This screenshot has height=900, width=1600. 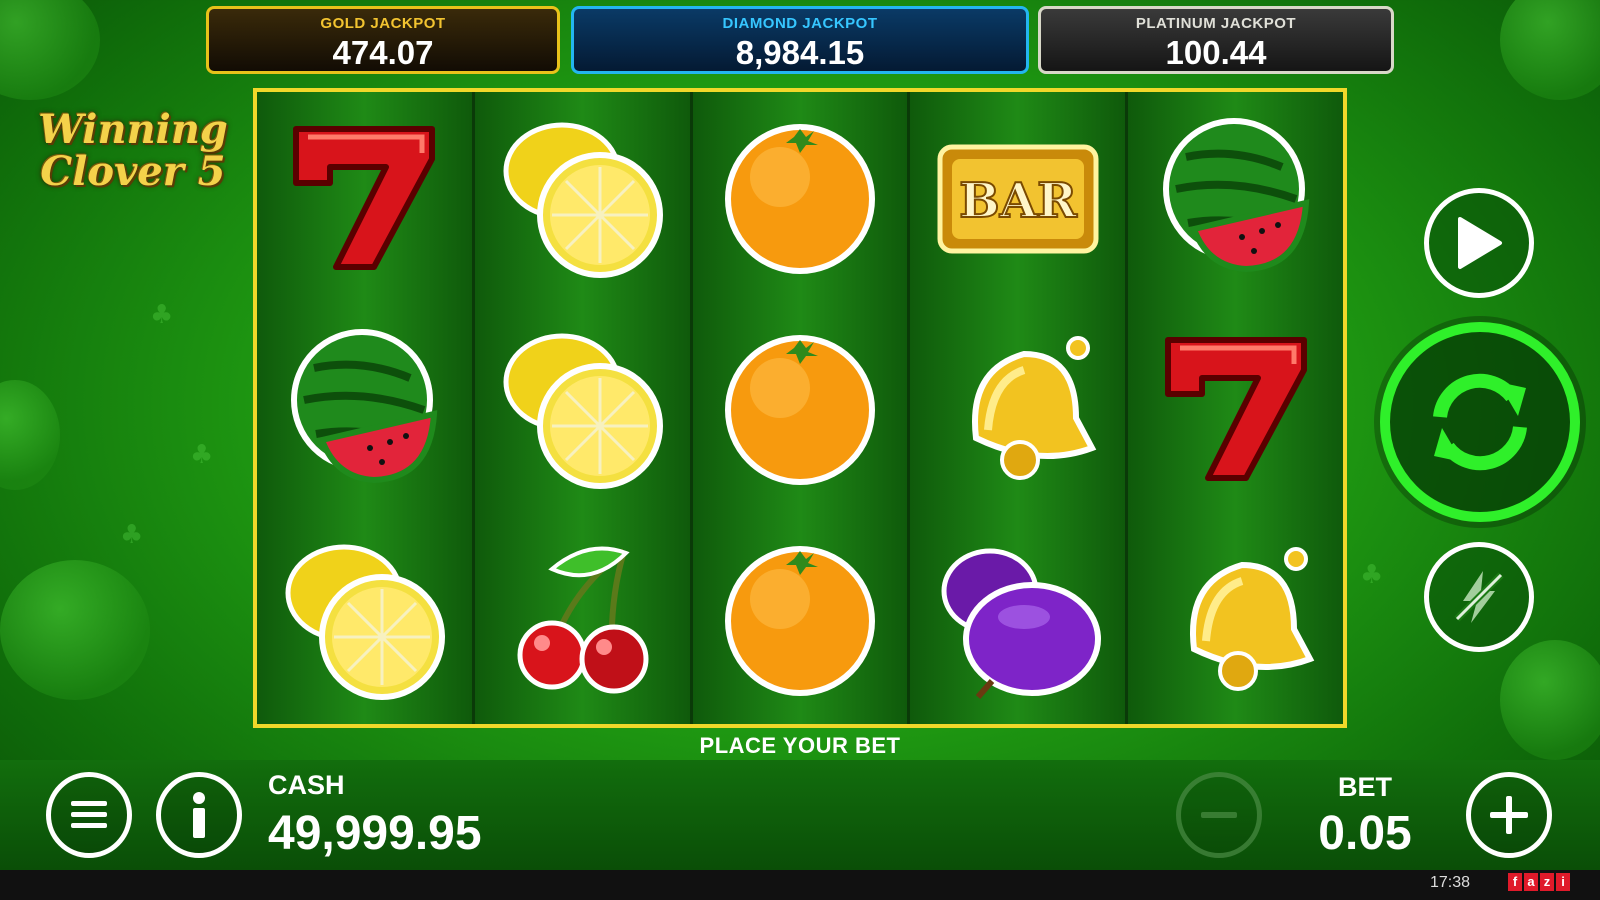 I want to click on diamond-jackpot-panel: DIAMOND JACKPOT 8,984.15, so click(x=800, y=40).